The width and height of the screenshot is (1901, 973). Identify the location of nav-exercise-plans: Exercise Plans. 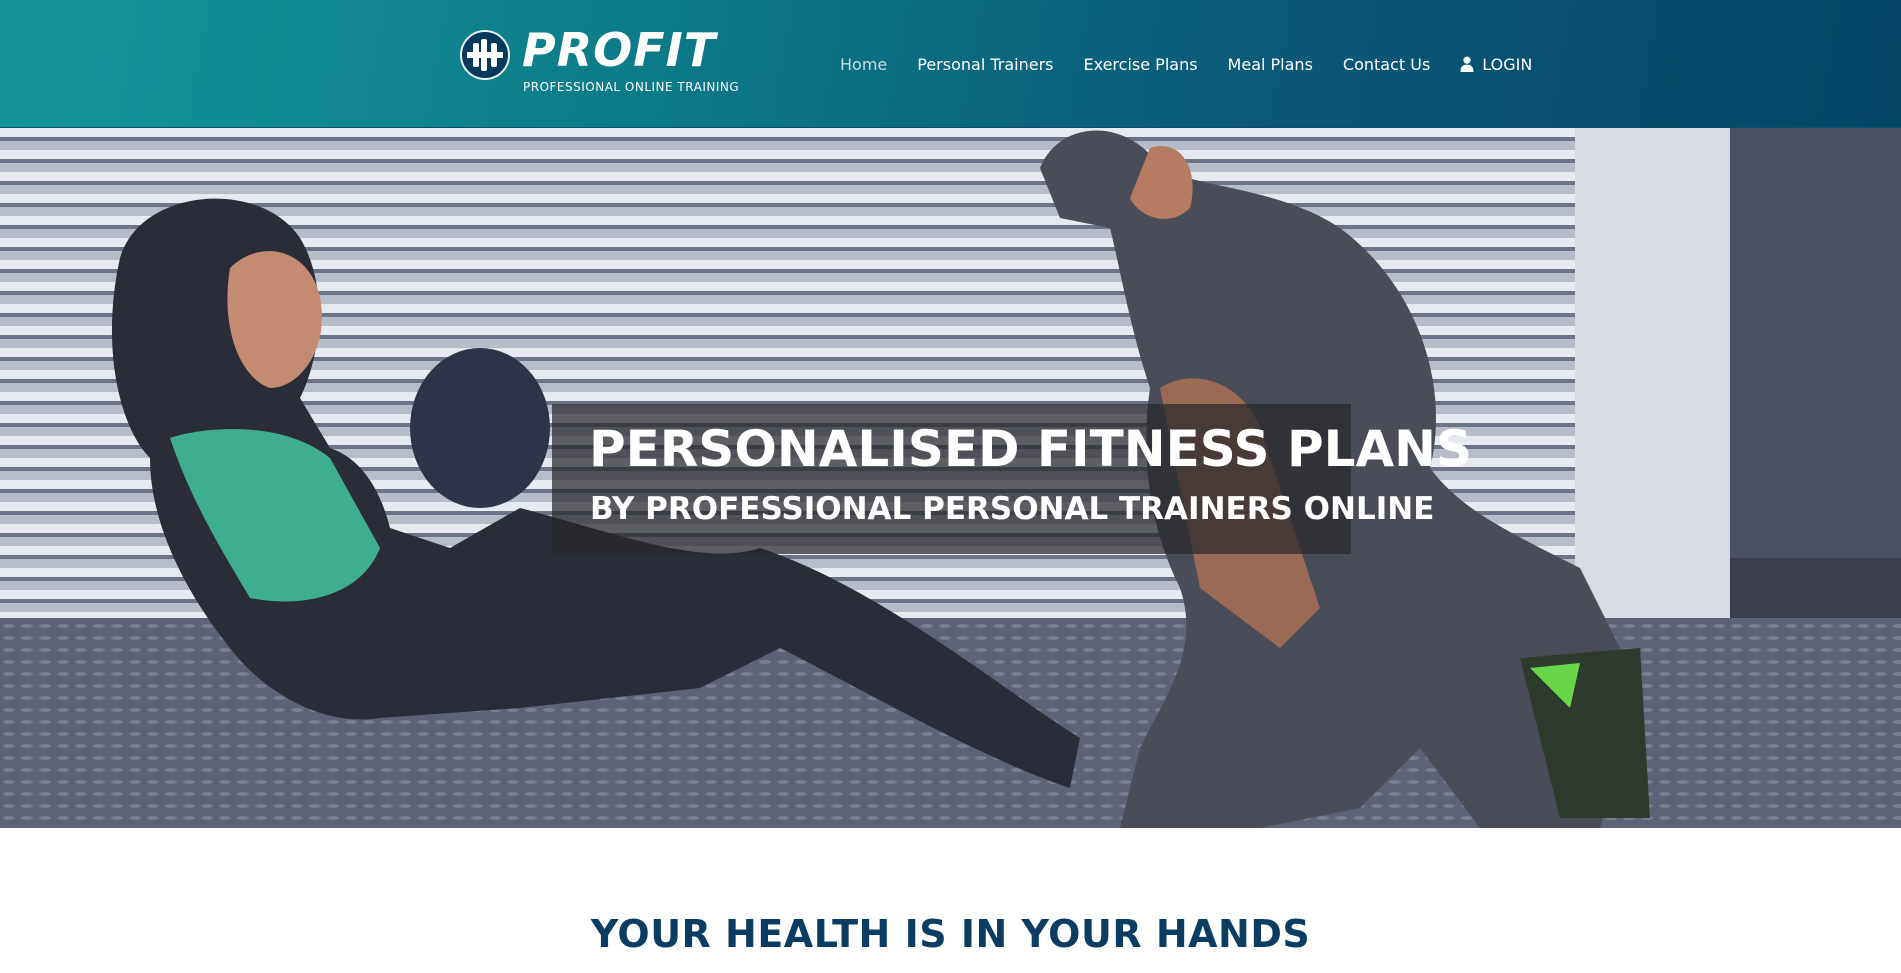
(1141, 64).